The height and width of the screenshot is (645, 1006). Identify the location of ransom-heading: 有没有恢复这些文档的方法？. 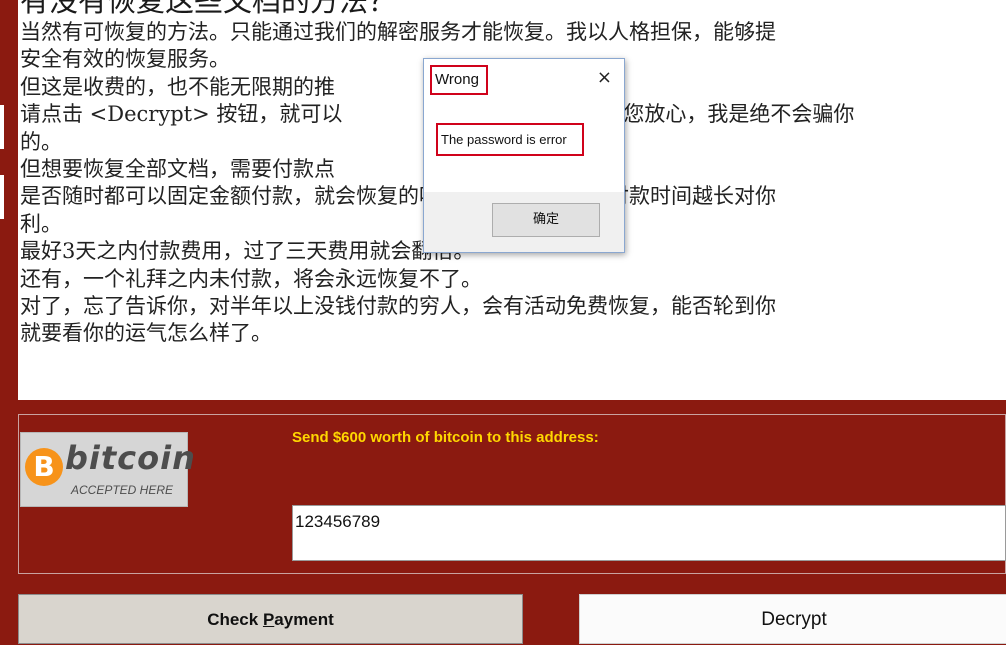
(209, 9).